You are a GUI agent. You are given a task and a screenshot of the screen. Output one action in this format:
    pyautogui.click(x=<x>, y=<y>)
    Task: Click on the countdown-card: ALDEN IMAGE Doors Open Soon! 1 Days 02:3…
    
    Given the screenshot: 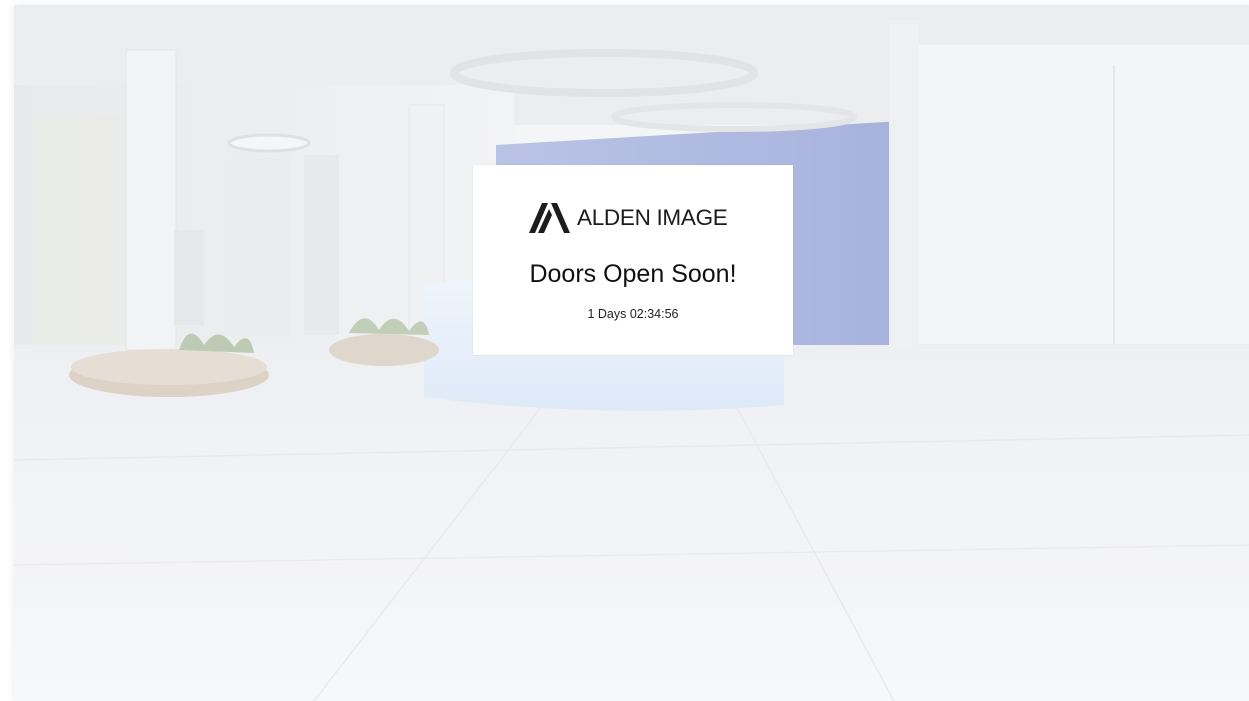 What is the action you would take?
    pyautogui.click(x=633, y=260)
    